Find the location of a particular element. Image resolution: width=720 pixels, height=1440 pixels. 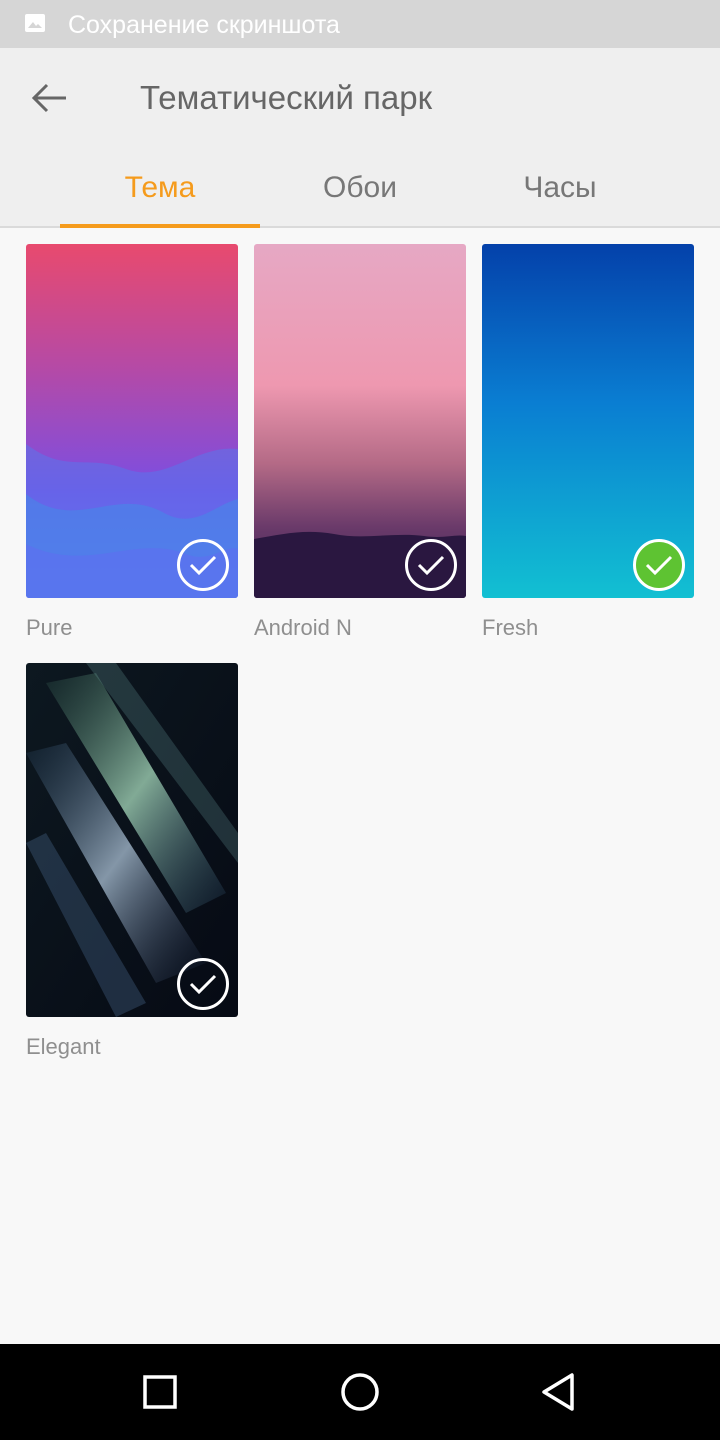

theme-name: Elegant is located at coordinates (63, 1046).